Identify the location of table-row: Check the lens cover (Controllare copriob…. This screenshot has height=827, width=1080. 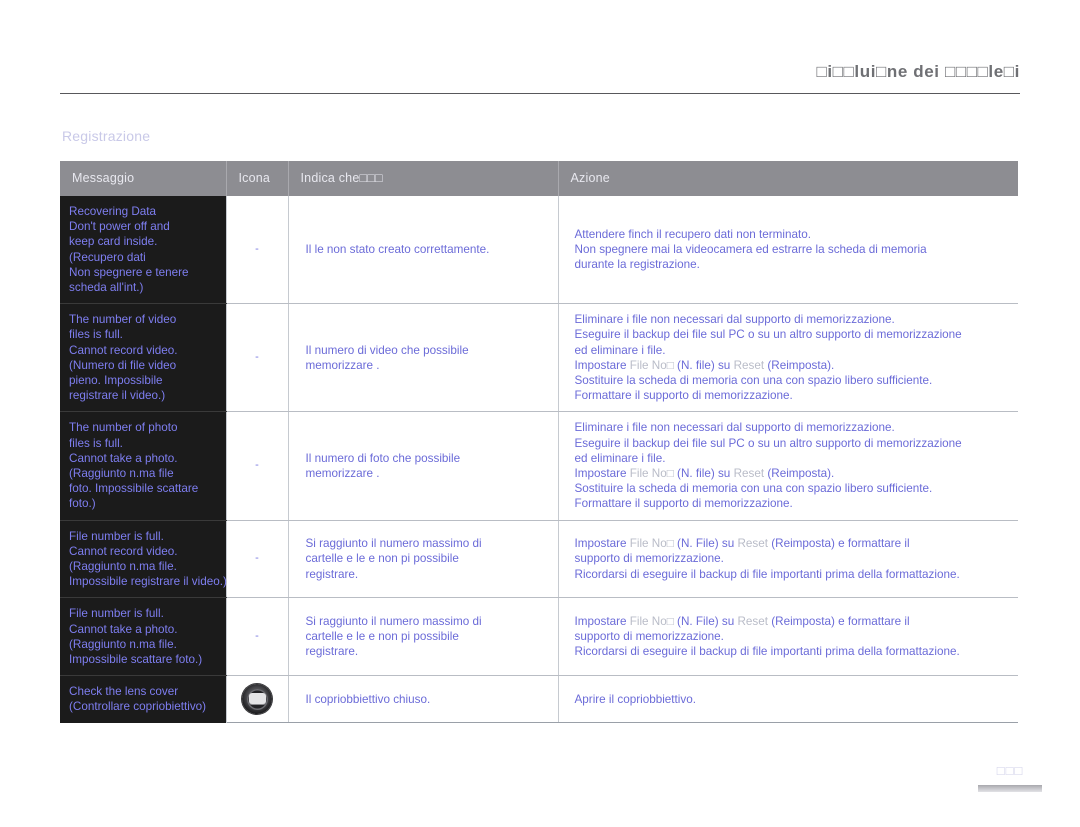
(539, 699).